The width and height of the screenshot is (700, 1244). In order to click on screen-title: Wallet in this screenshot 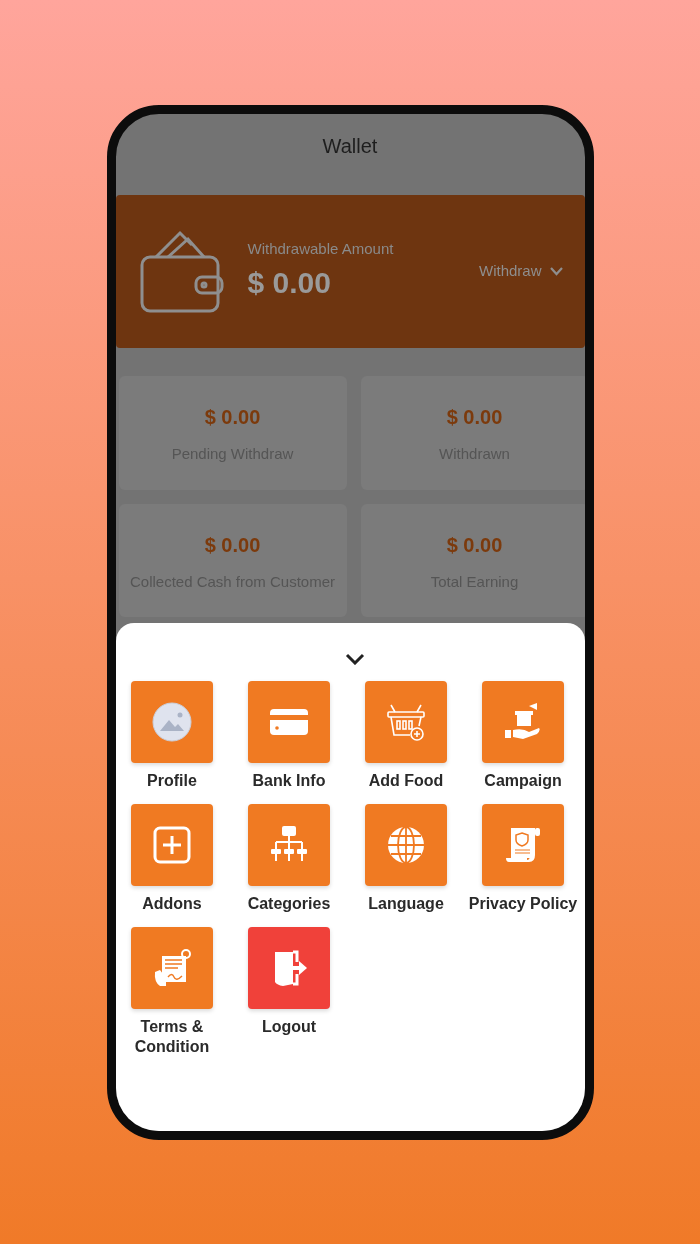, I will do `click(350, 146)`.